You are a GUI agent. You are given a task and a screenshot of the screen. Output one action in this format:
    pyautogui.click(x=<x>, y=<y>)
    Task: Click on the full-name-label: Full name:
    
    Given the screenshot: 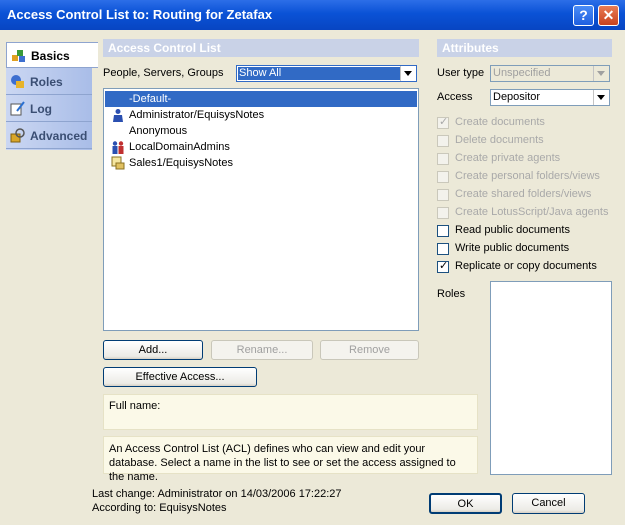 What is the action you would take?
    pyautogui.click(x=135, y=406)
    